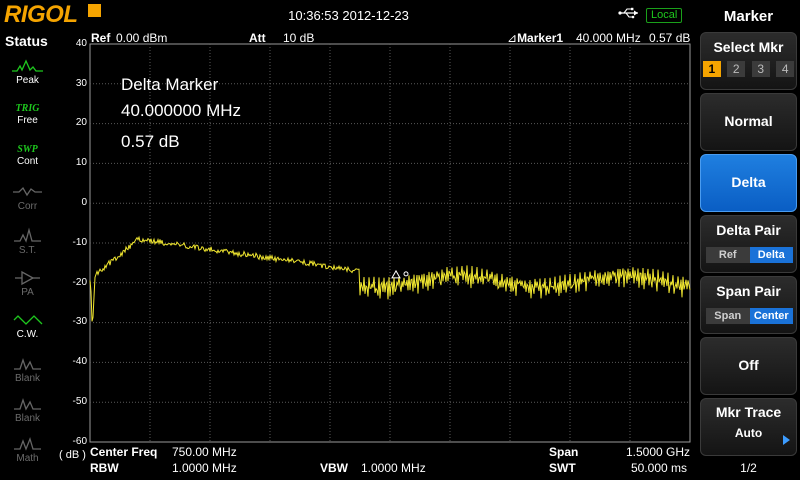  I want to click on swt-label: SWT, so click(562, 468).